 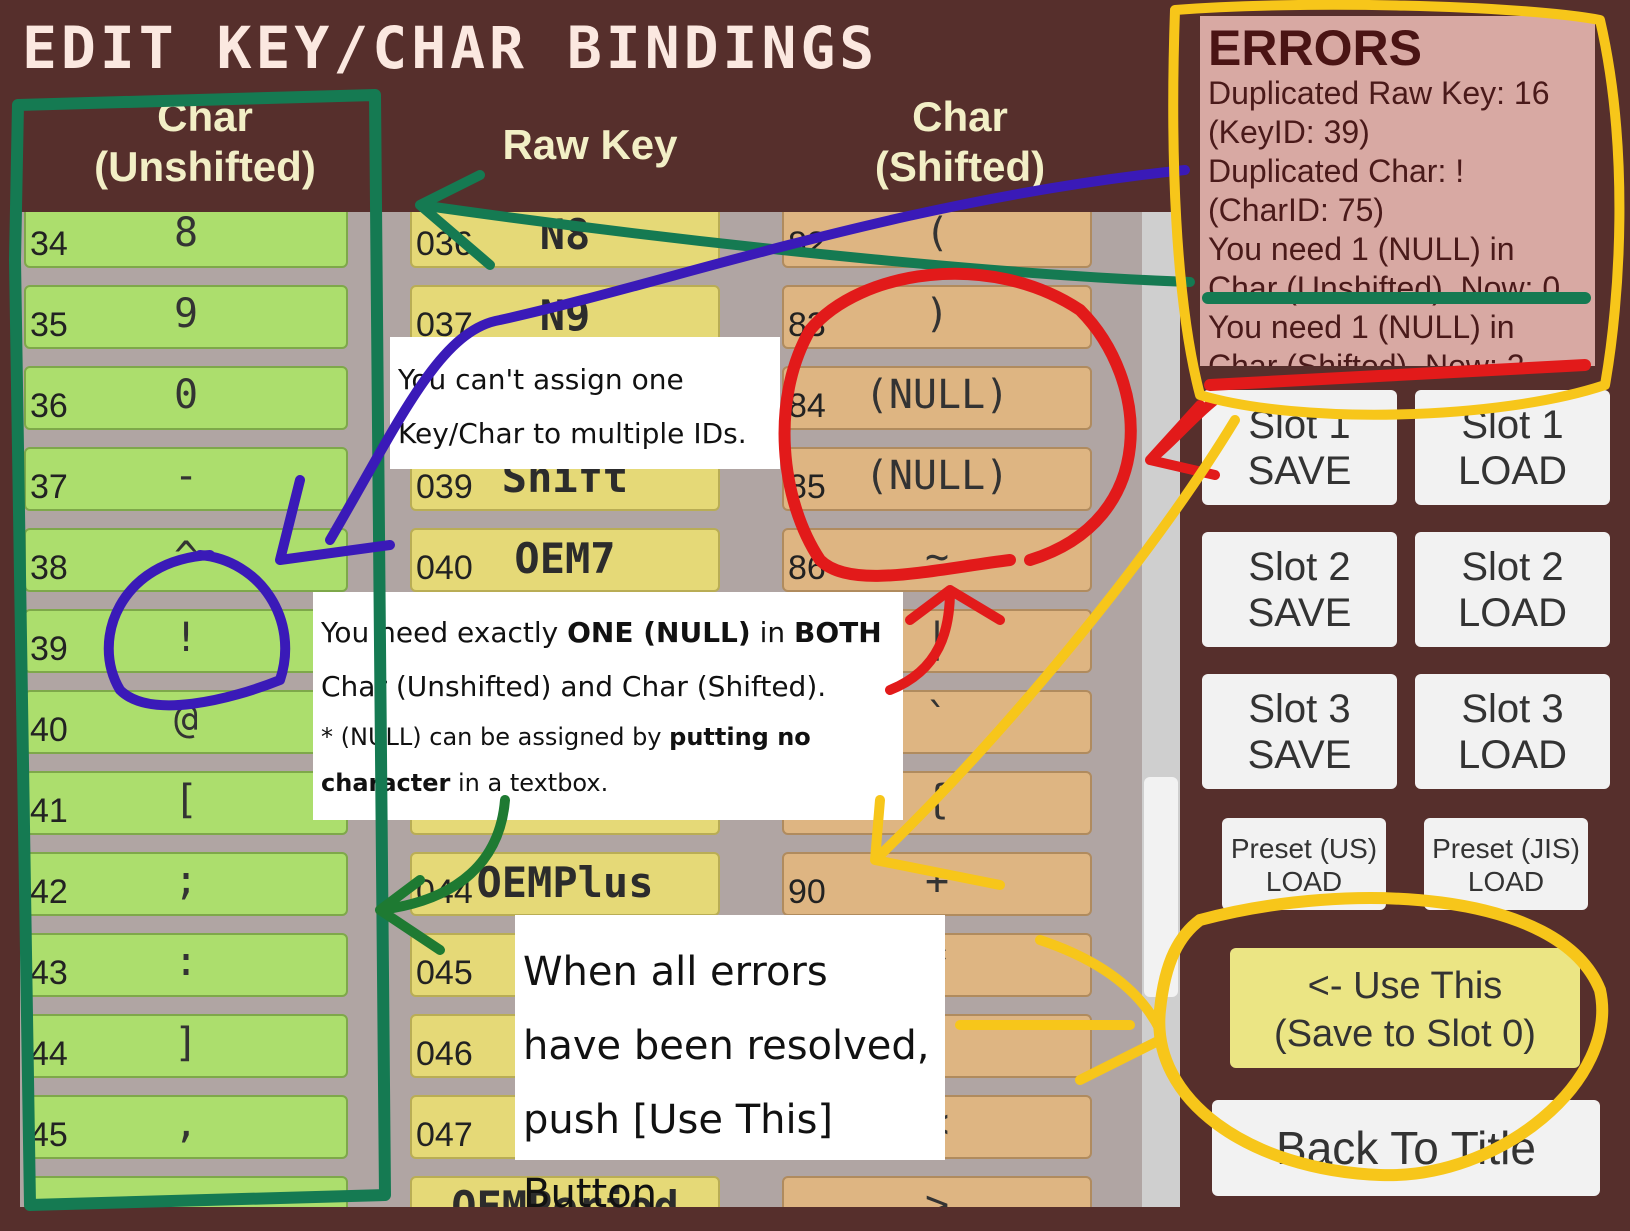 I want to click on unshifted-char-field-id: 40, so click(x=49, y=730).